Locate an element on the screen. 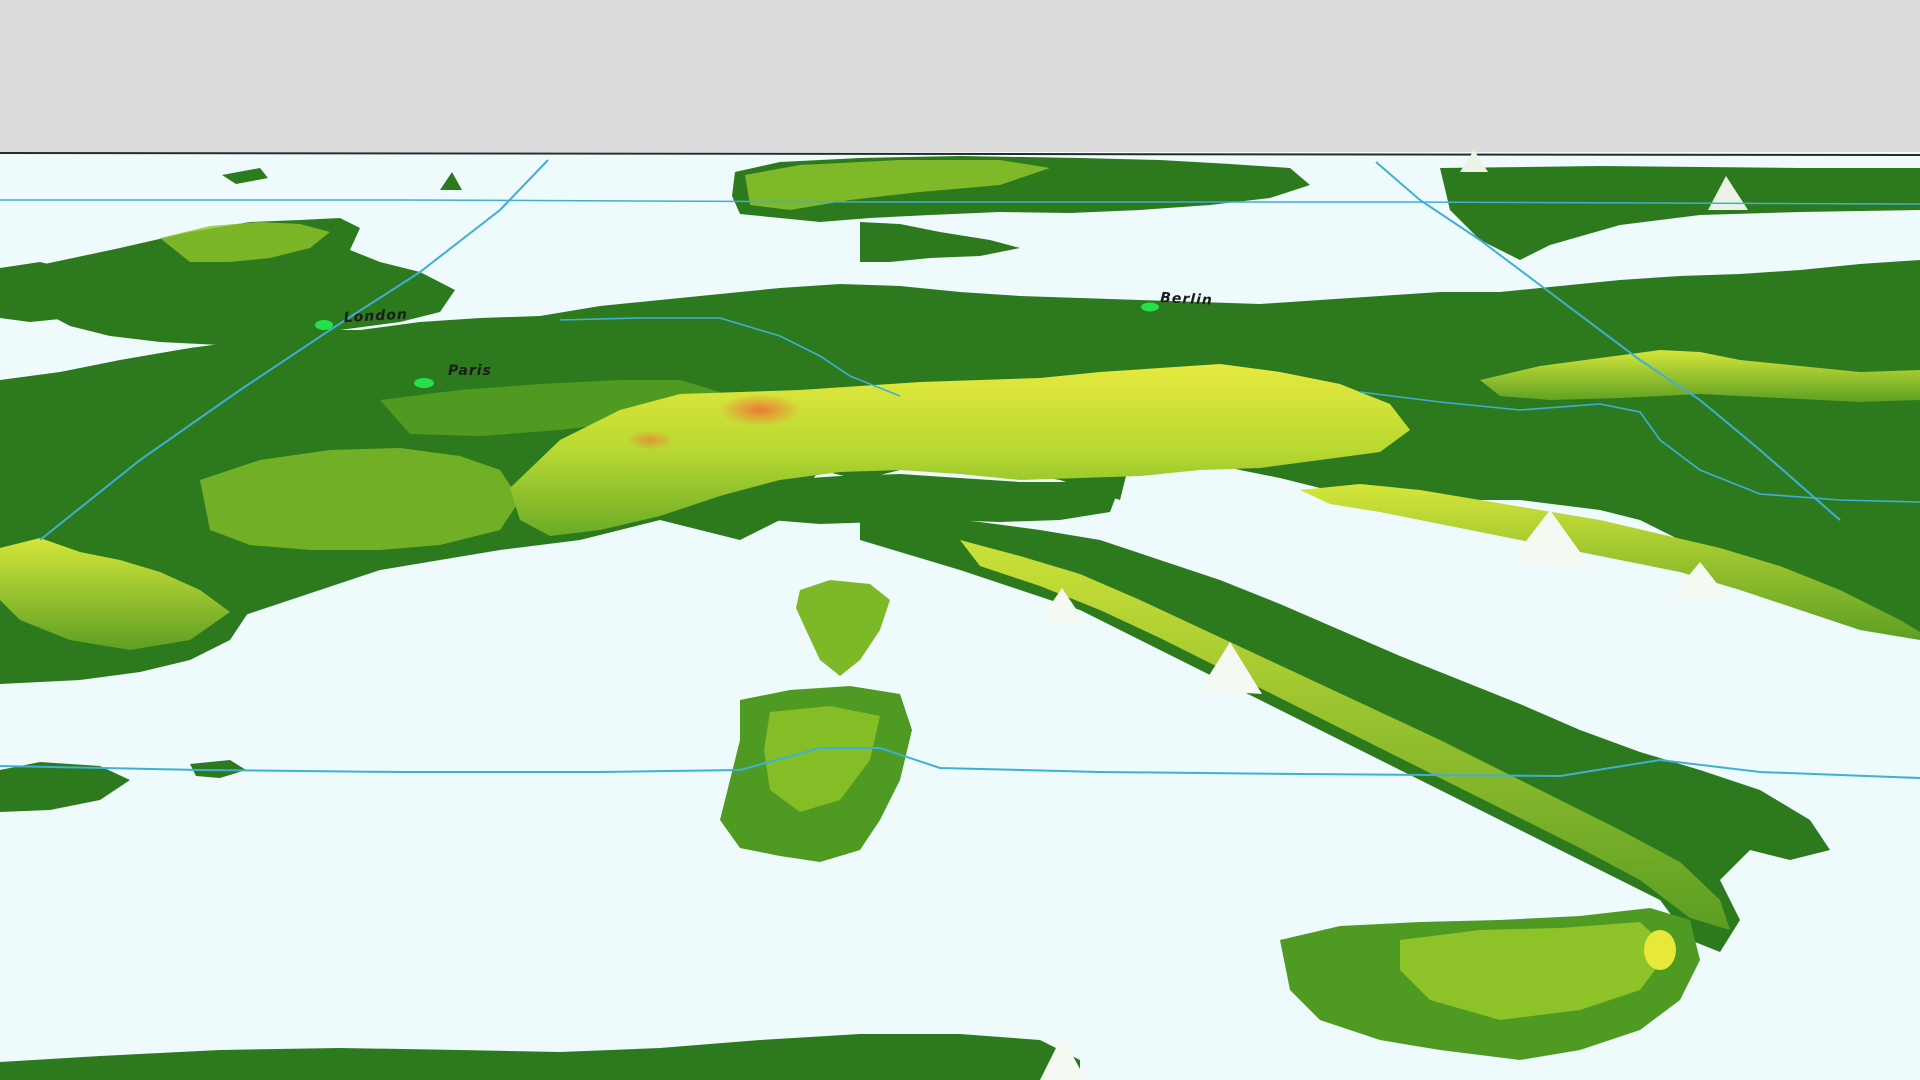 Image resolution: width=1920 pixels, height=1080 pixels. peak-mont-blanc is located at coordinates (760, 410).